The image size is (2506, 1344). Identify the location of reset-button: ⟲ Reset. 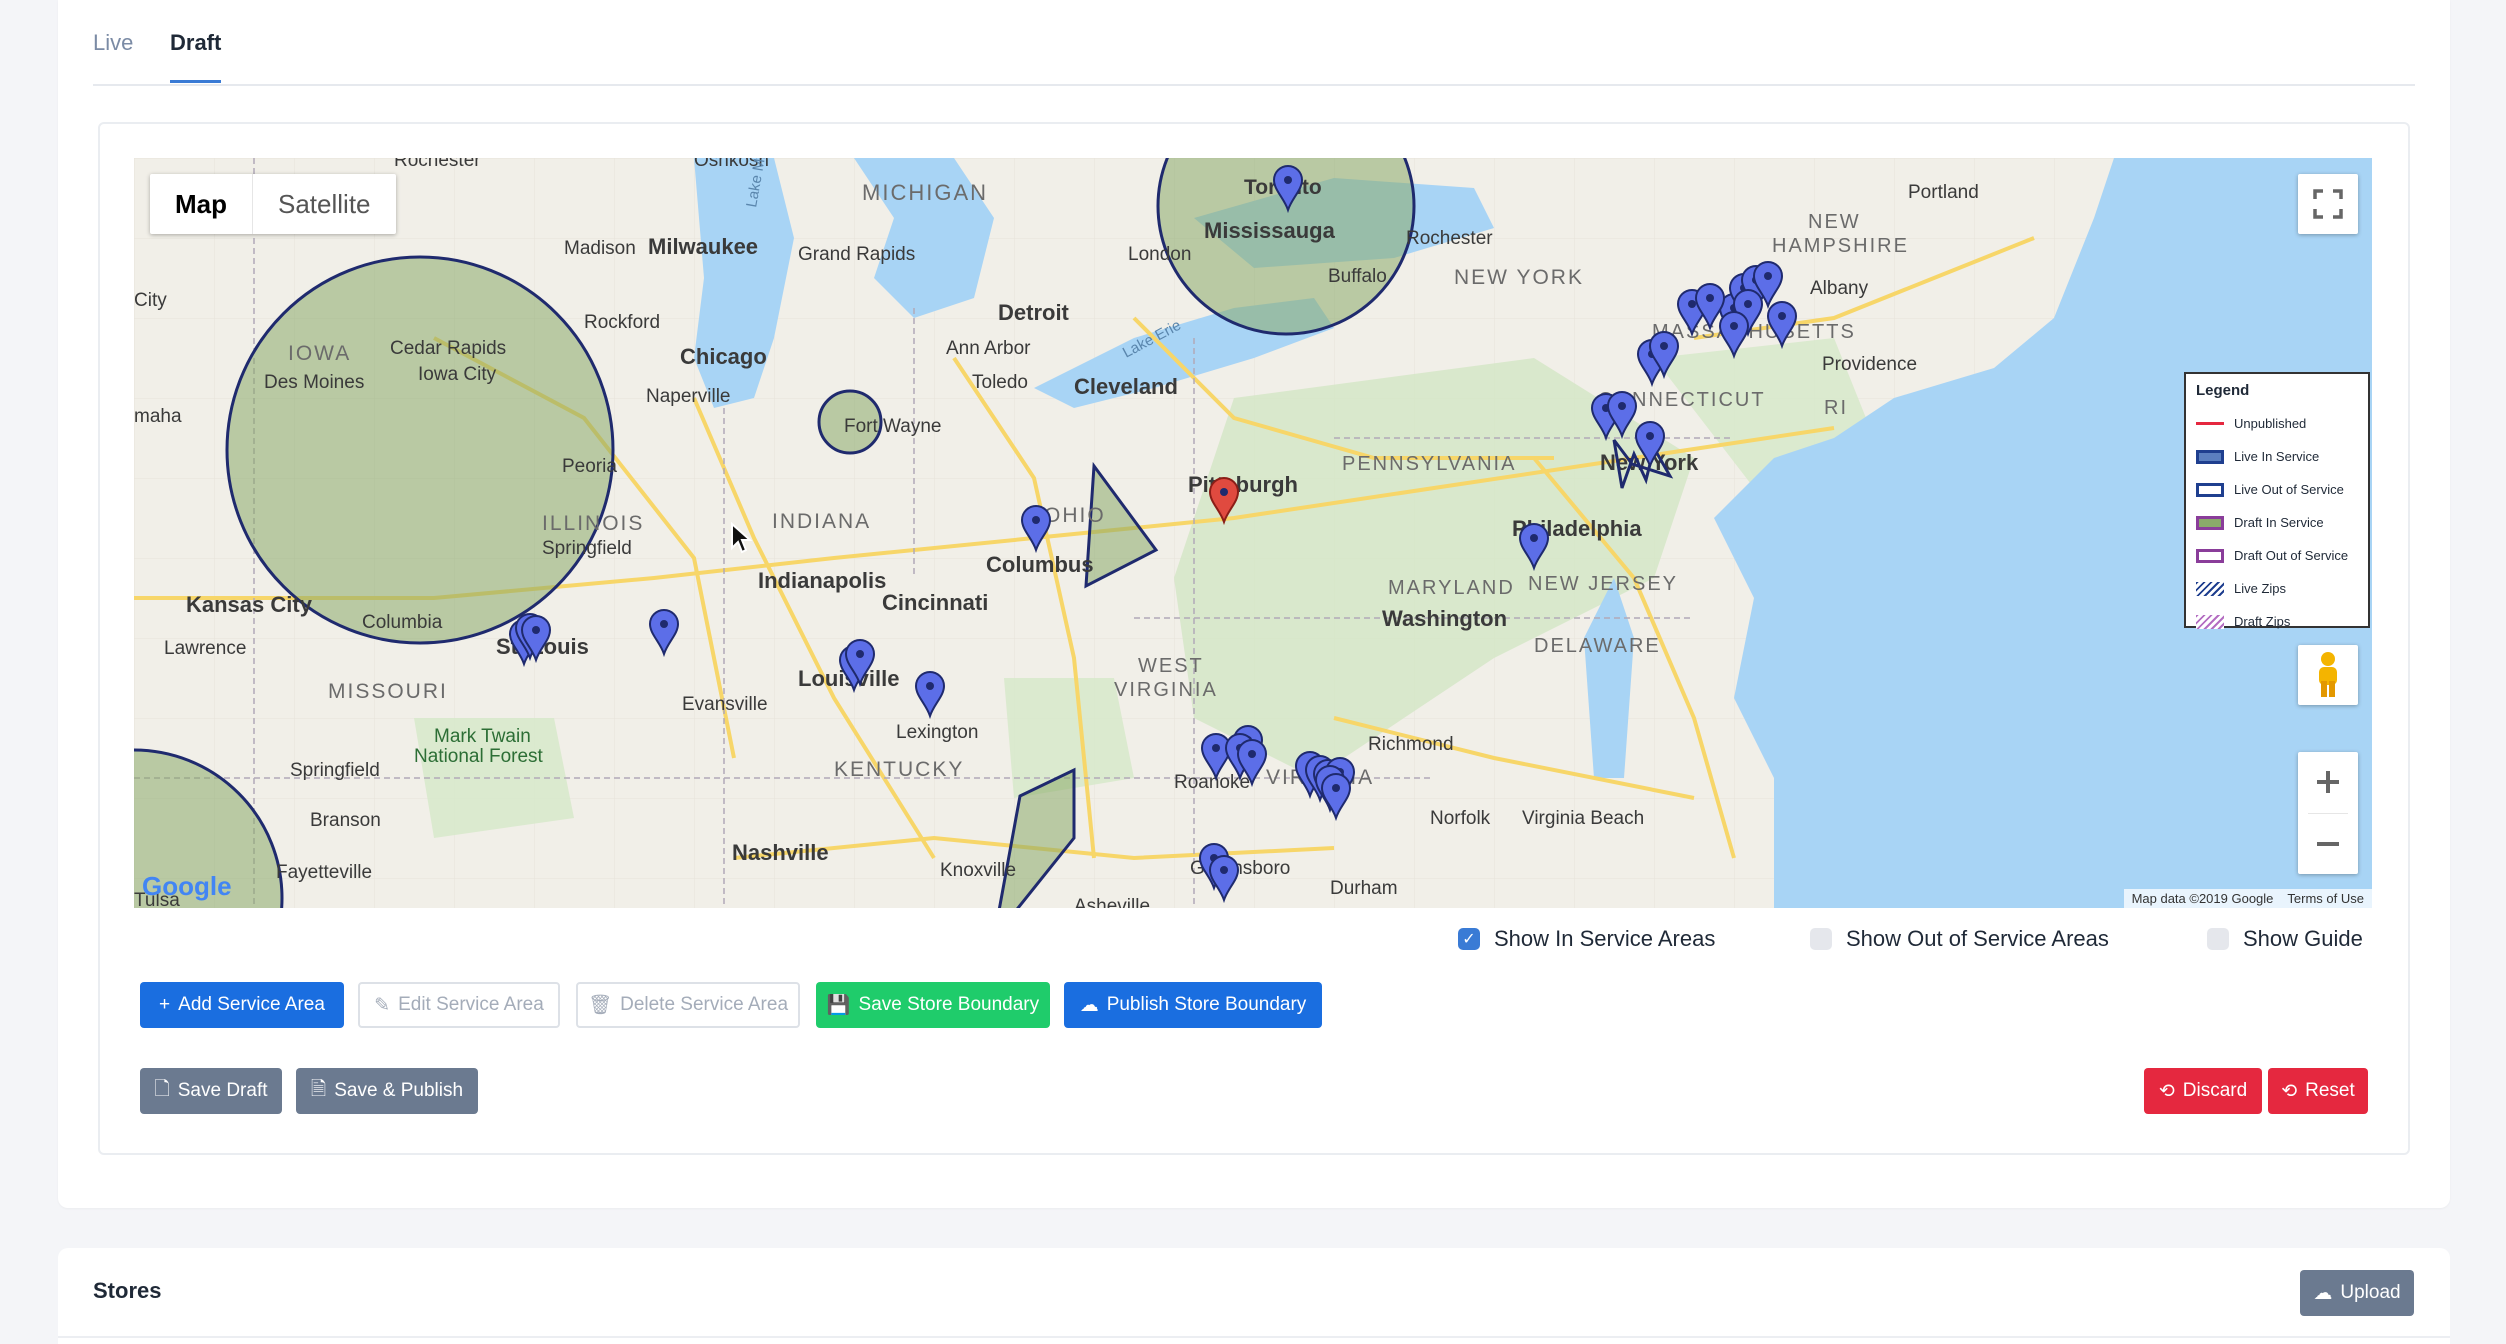
(2318, 1091).